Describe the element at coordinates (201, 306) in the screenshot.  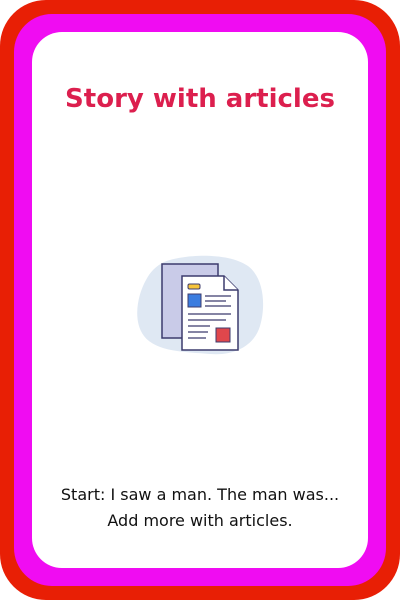
I see `document-icon` at that location.